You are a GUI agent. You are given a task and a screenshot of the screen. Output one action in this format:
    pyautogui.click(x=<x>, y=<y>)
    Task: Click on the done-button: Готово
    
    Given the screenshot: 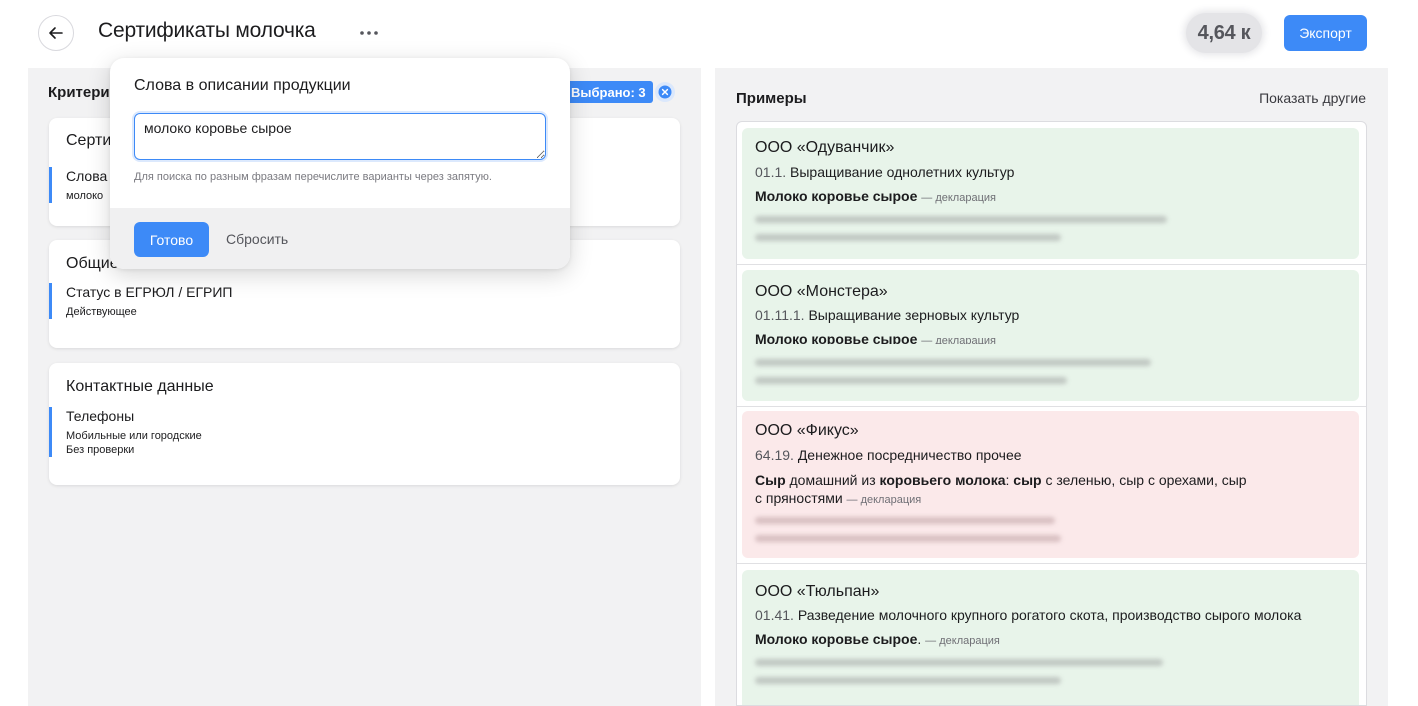 What is the action you would take?
    pyautogui.click(x=171, y=239)
    